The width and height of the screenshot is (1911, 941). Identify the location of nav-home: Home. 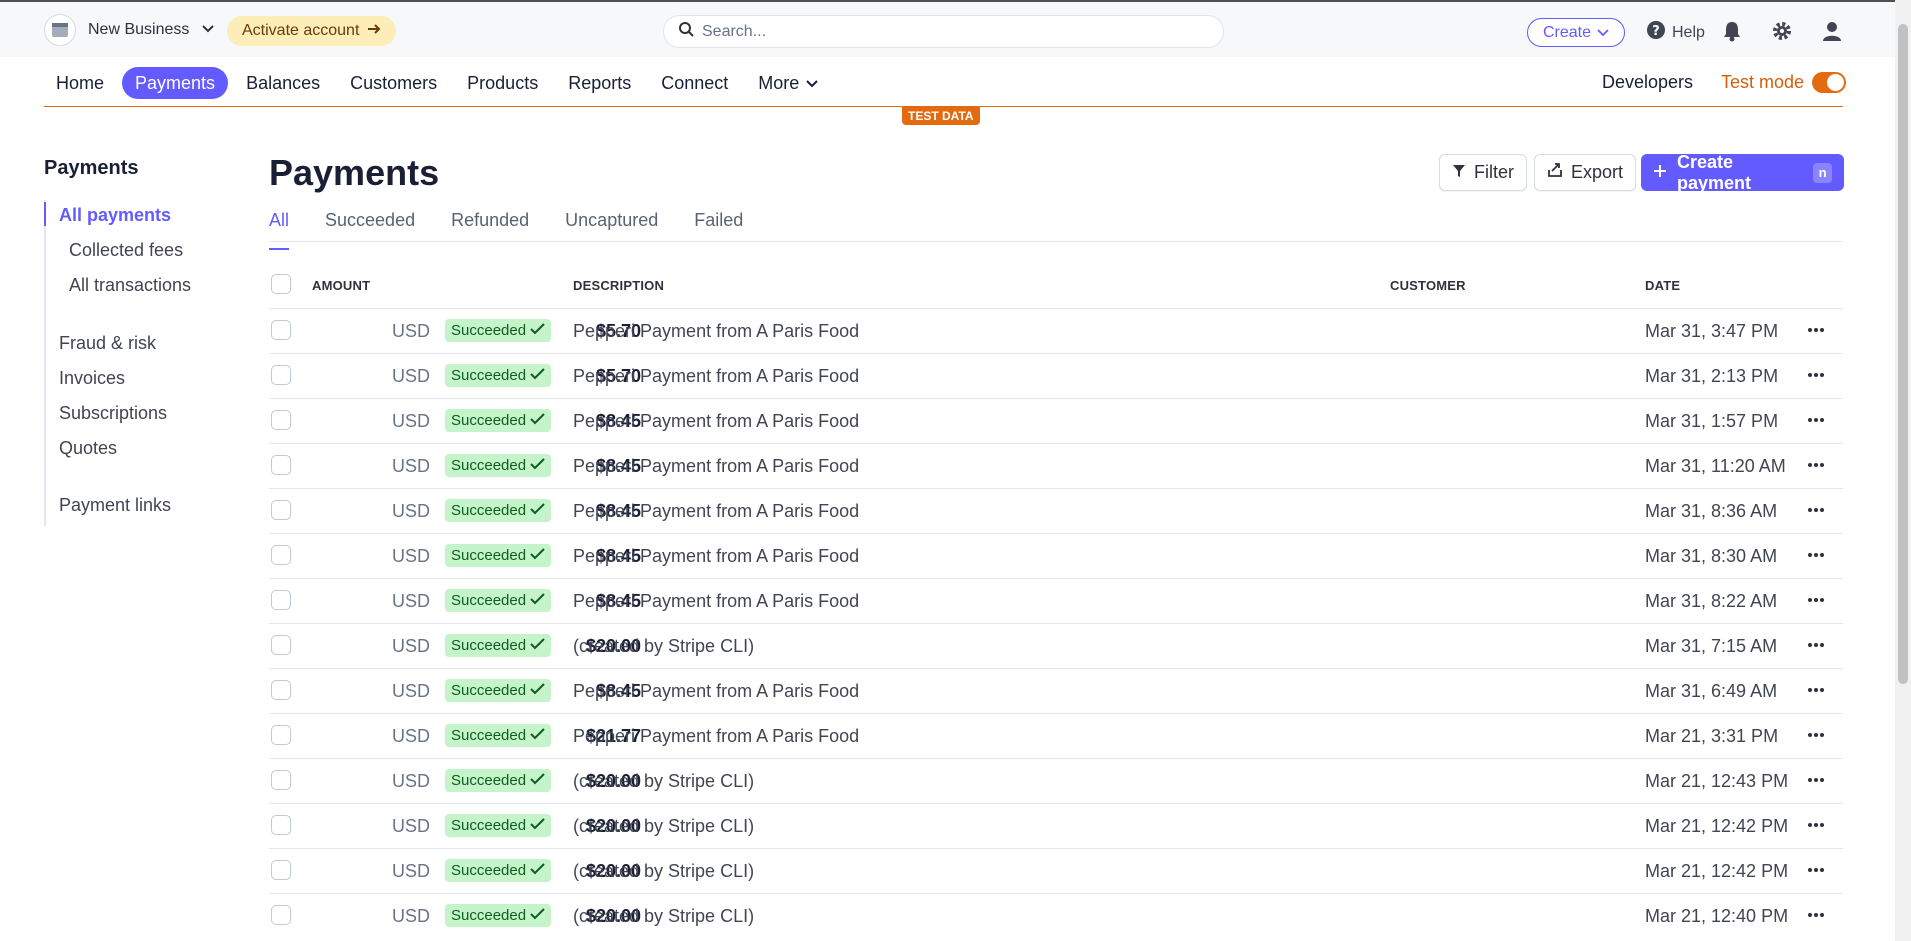
(80, 83).